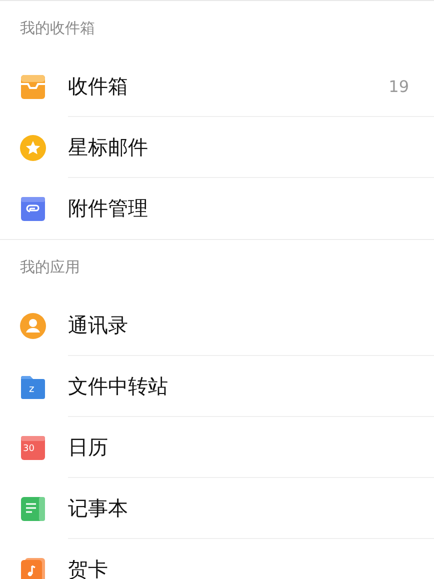  What do you see at coordinates (398, 86) in the screenshot?
I see `item-count: 19` at bounding box center [398, 86].